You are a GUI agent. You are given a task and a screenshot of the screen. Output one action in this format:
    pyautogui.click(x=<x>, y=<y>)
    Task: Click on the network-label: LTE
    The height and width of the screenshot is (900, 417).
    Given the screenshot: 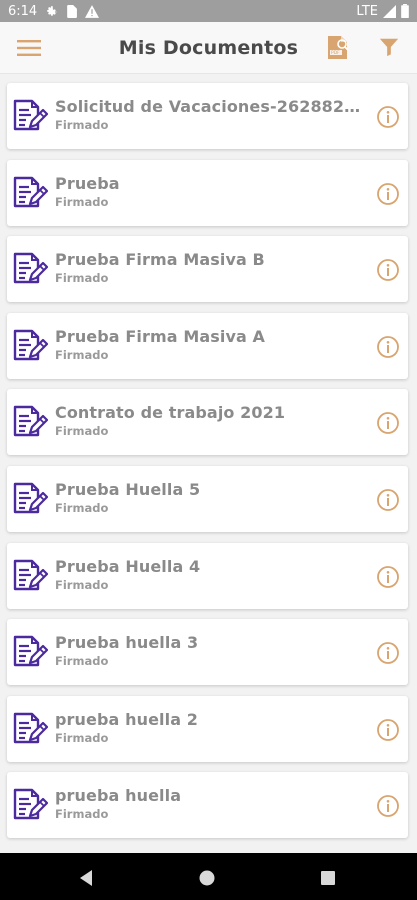 What is the action you would take?
    pyautogui.click(x=367, y=11)
    